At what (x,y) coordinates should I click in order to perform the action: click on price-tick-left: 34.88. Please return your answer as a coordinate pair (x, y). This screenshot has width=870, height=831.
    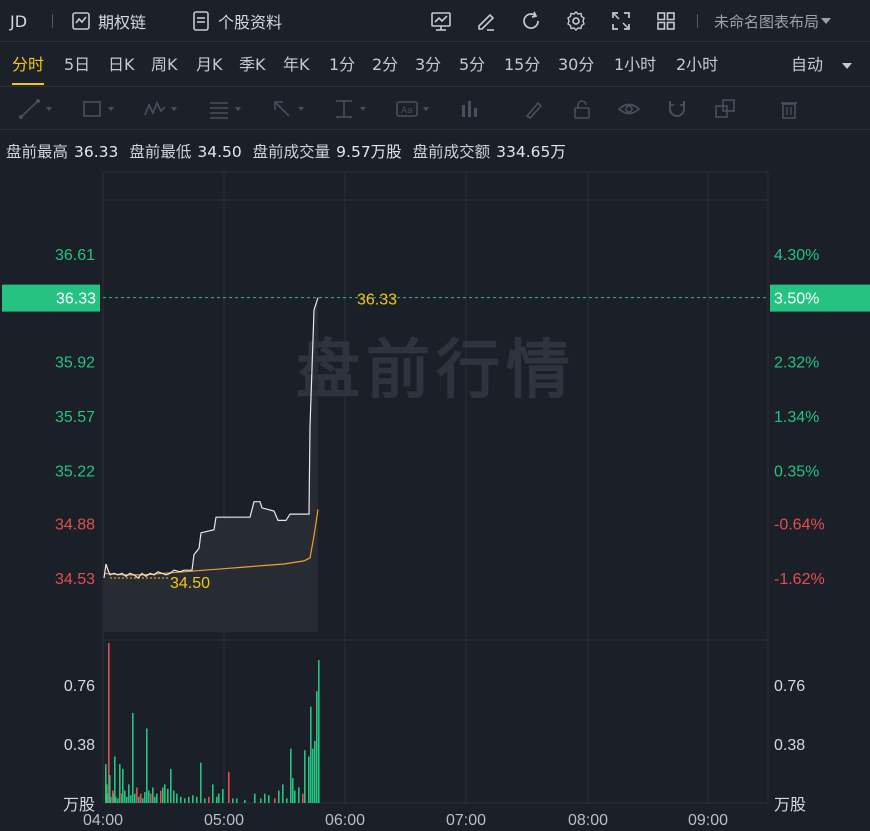
    Looking at the image, I should click on (75, 524).